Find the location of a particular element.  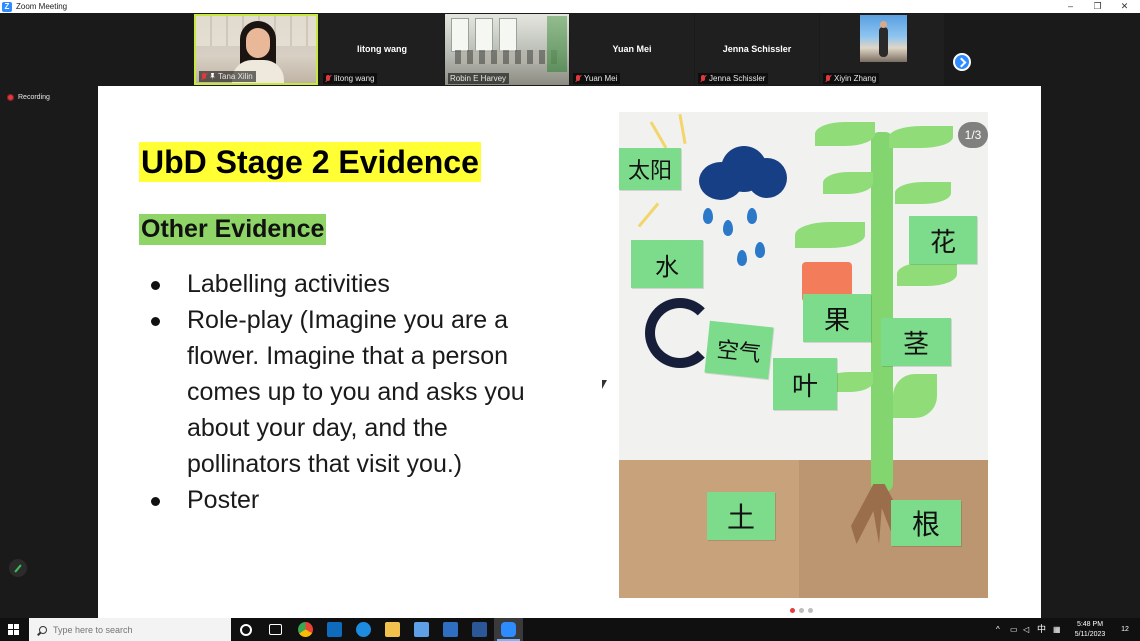

participant-display-name: litong wang is located at coordinates (382, 49).